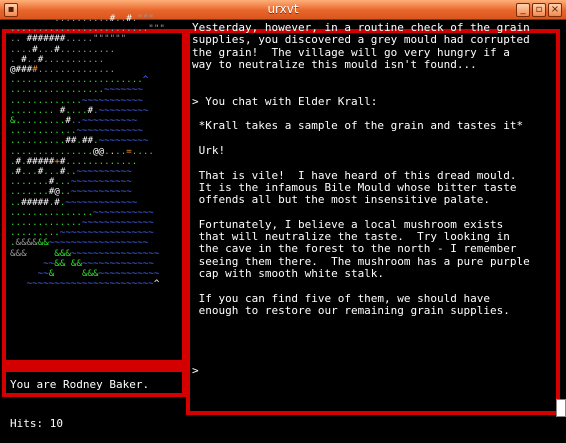 The width and height of the screenshot is (566, 443). Describe the element at coordinates (539, 10) in the screenshot. I see `maximize-button: ▫` at that location.